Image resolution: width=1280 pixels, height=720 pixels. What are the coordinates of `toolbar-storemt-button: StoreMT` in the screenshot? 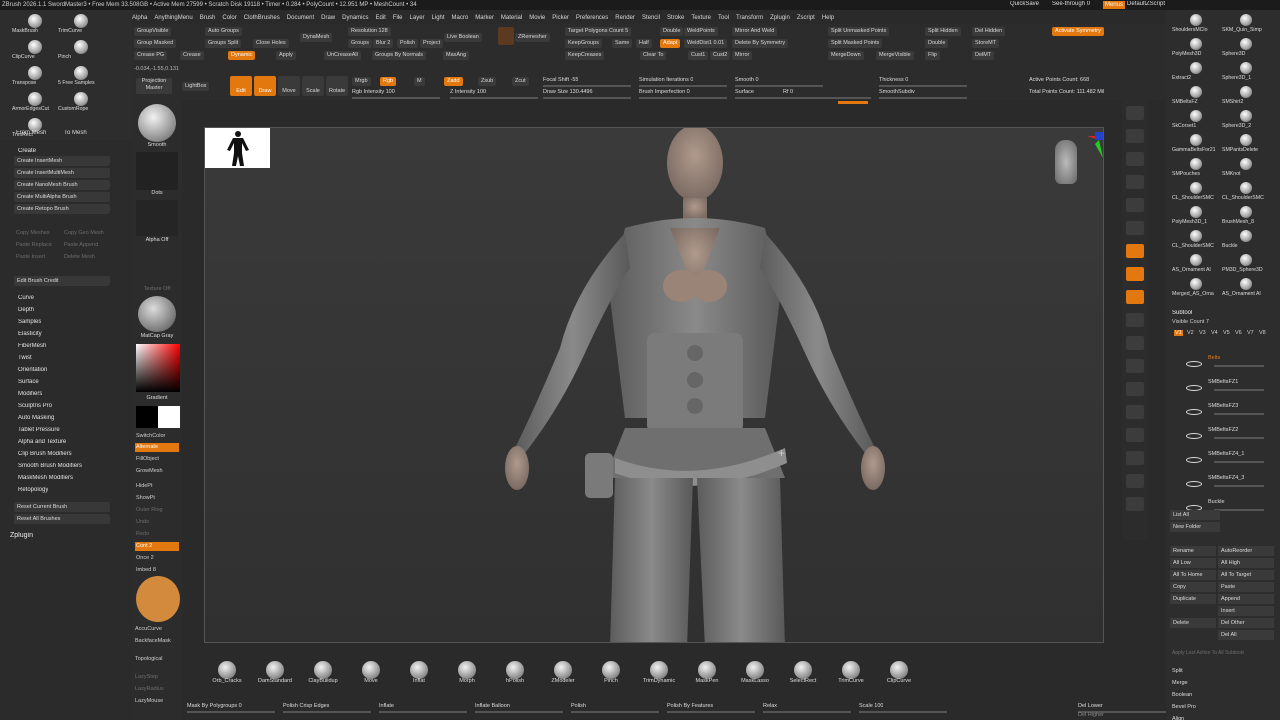 It's located at (986, 43).